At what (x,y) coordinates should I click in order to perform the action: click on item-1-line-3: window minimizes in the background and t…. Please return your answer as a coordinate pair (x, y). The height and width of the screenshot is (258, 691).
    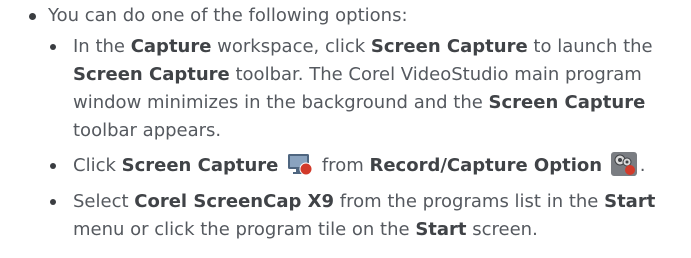
    Looking at the image, I should click on (359, 102).